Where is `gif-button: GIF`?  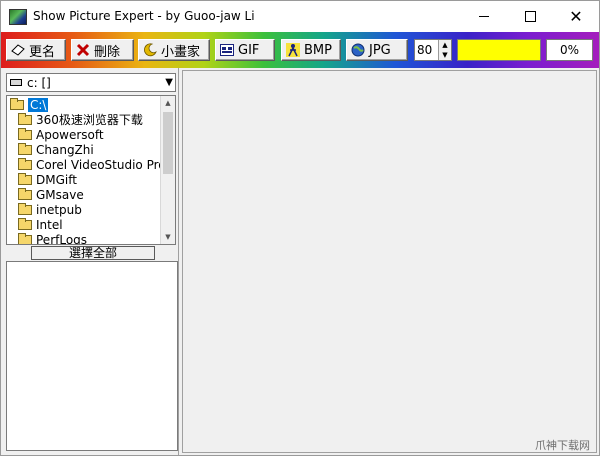
gif-button: GIF is located at coordinates (245, 50).